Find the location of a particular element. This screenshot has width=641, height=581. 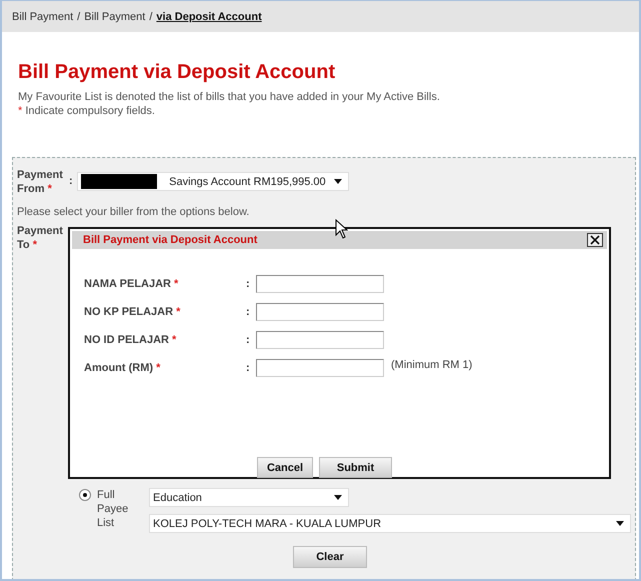

page-title: Bill Payment via Deposit Account is located at coordinates (177, 72).